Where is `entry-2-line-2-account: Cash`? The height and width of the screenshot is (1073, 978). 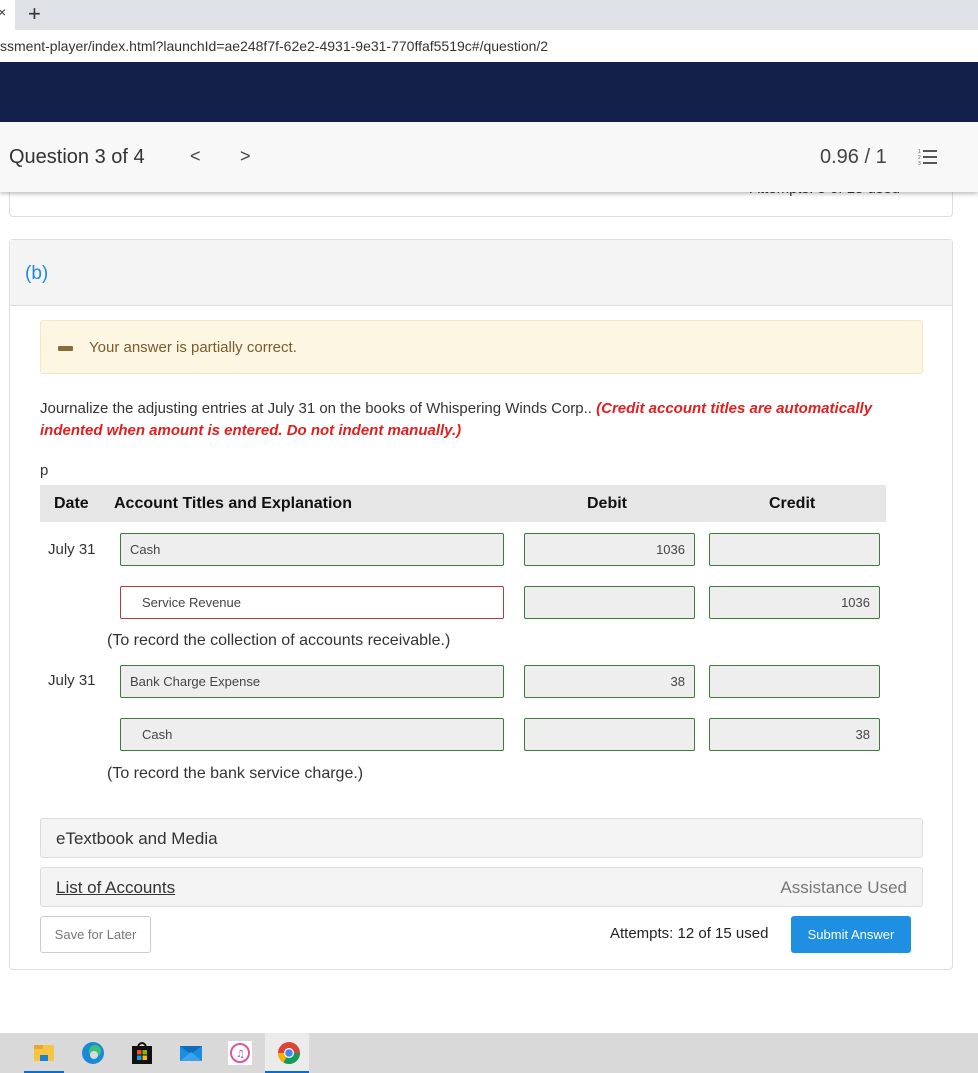
entry-2-line-2-account: Cash is located at coordinates (312, 734).